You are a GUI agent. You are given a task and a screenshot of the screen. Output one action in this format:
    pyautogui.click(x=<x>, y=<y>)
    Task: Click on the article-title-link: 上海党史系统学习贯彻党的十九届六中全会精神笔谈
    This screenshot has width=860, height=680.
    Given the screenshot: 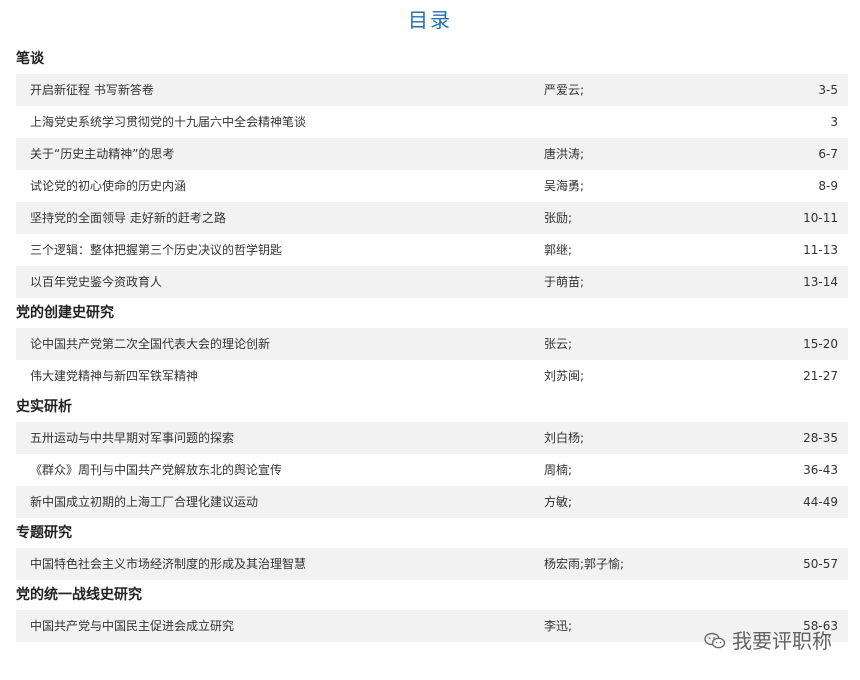 What is the action you would take?
    pyautogui.click(x=168, y=122)
    